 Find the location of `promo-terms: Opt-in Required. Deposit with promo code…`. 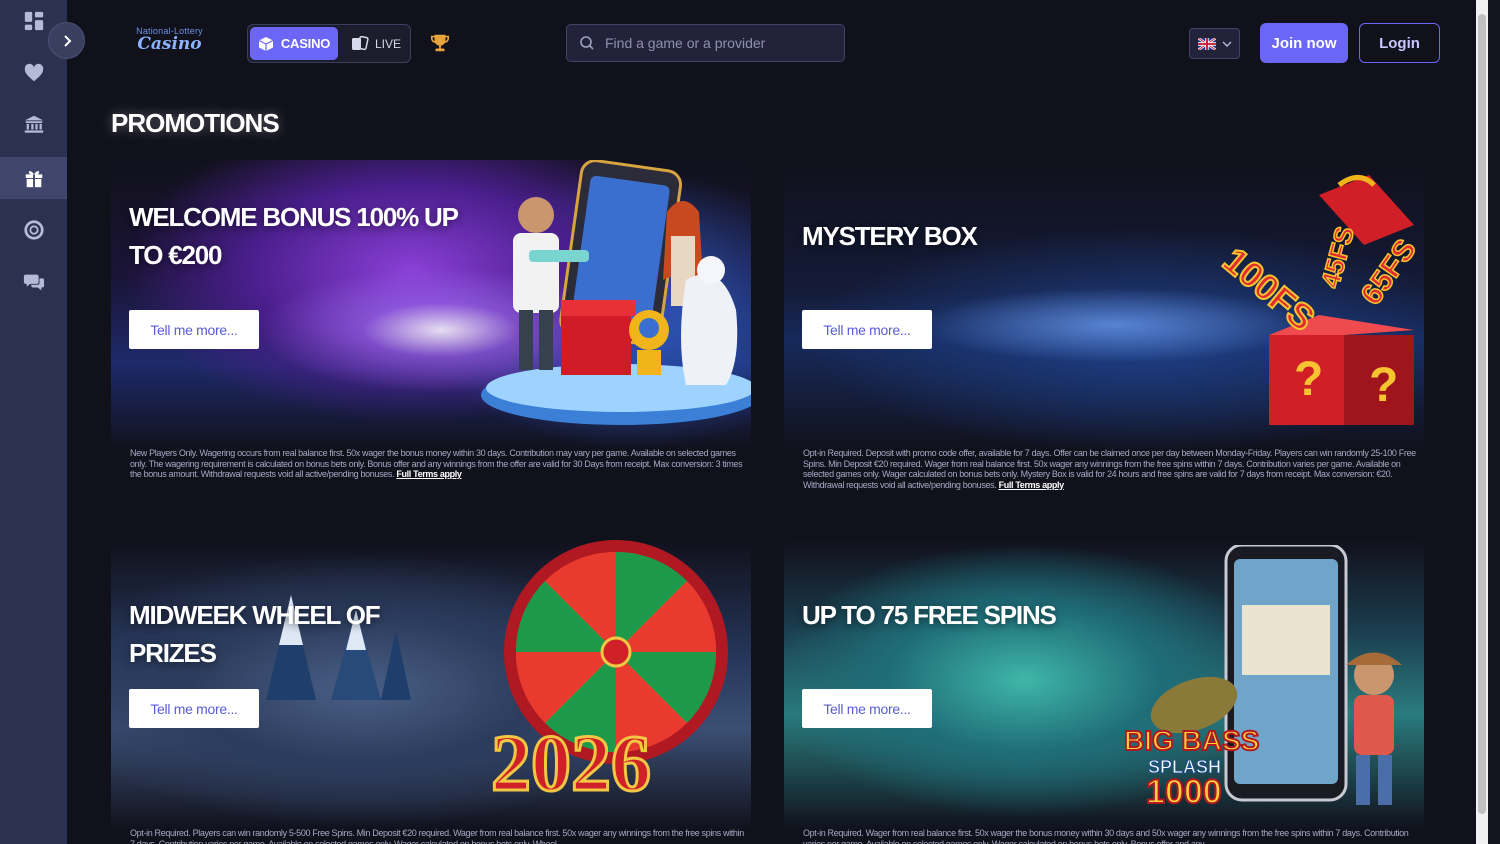

promo-terms: Opt-in Required. Deposit with promo code… is located at coordinates (1113, 469).